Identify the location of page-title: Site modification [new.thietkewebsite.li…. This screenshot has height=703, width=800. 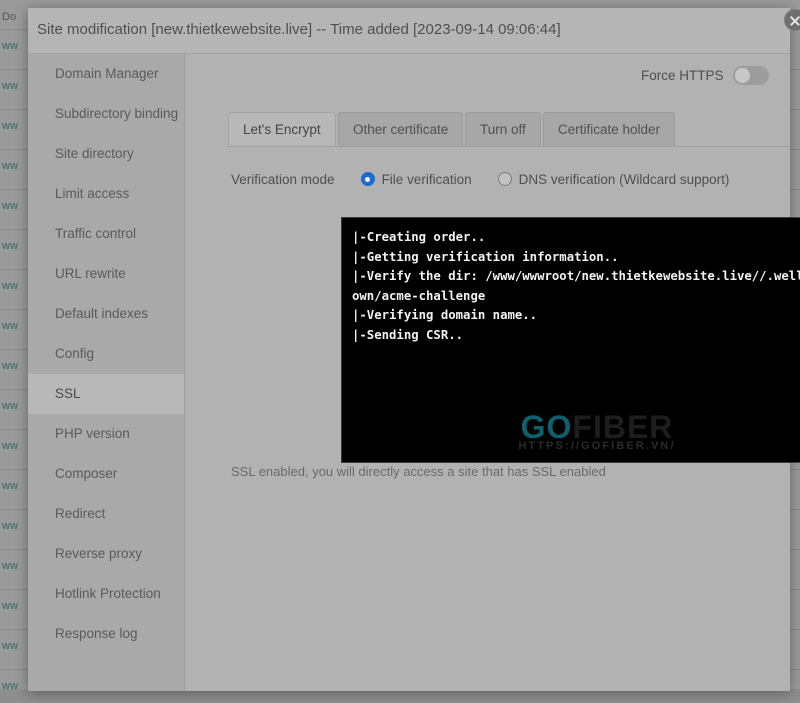
(299, 29).